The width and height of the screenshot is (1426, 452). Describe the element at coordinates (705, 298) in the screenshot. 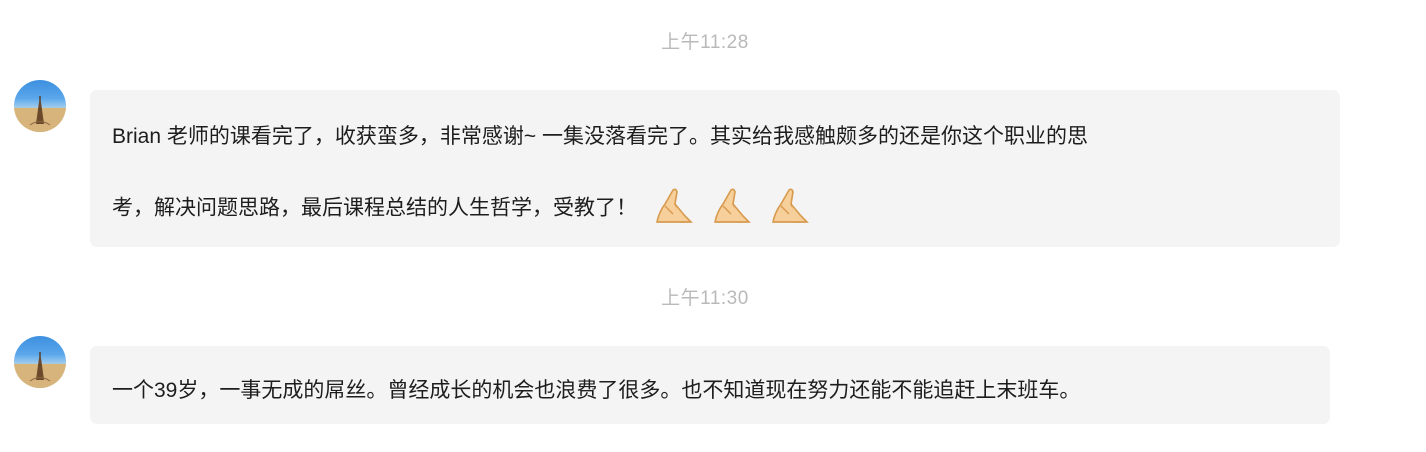

I see `timestamp: 上午11:30` at that location.